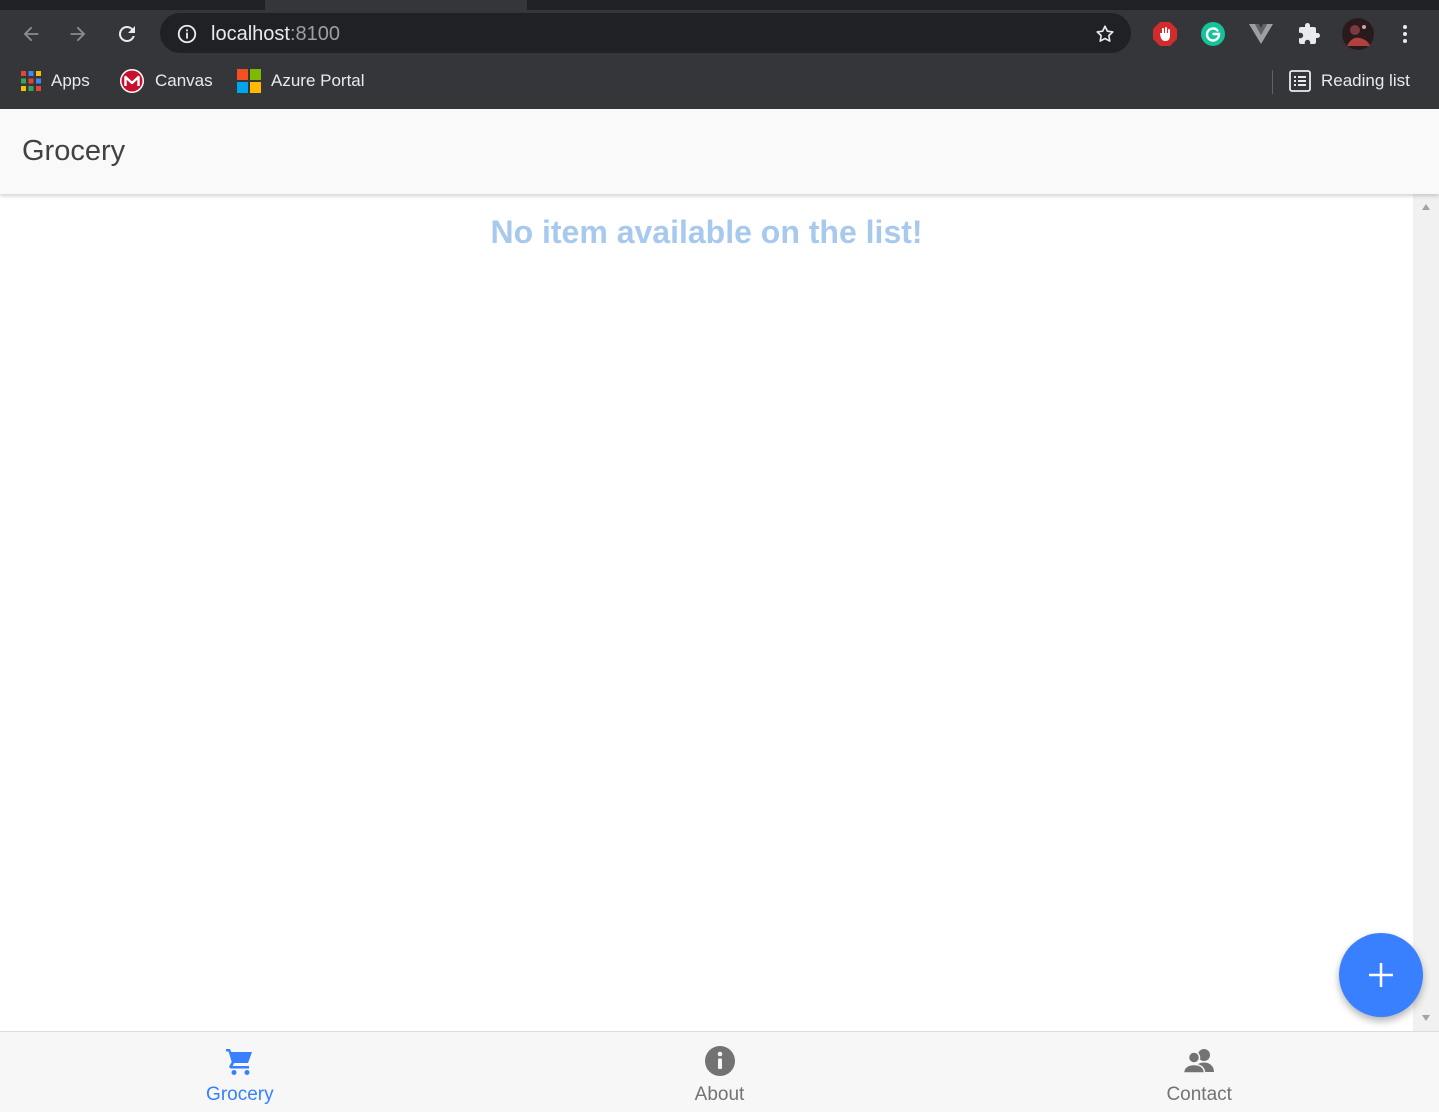 The width and height of the screenshot is (1439, 1112). I want to click on stop-hand-icon, so click(1165, 34).